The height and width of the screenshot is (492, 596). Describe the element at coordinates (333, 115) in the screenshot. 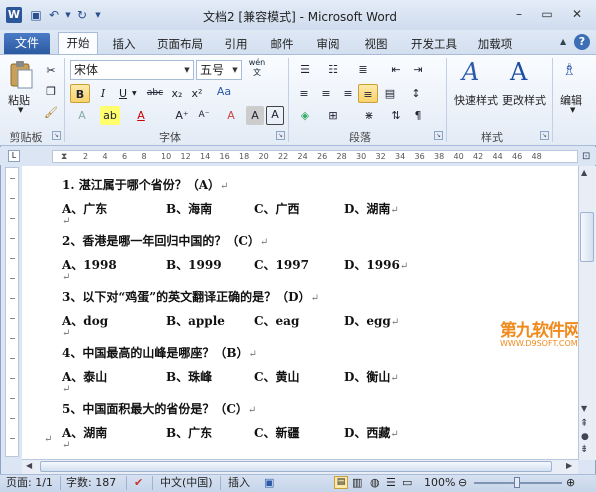

I see `borders-icon: ⊞` at that location.